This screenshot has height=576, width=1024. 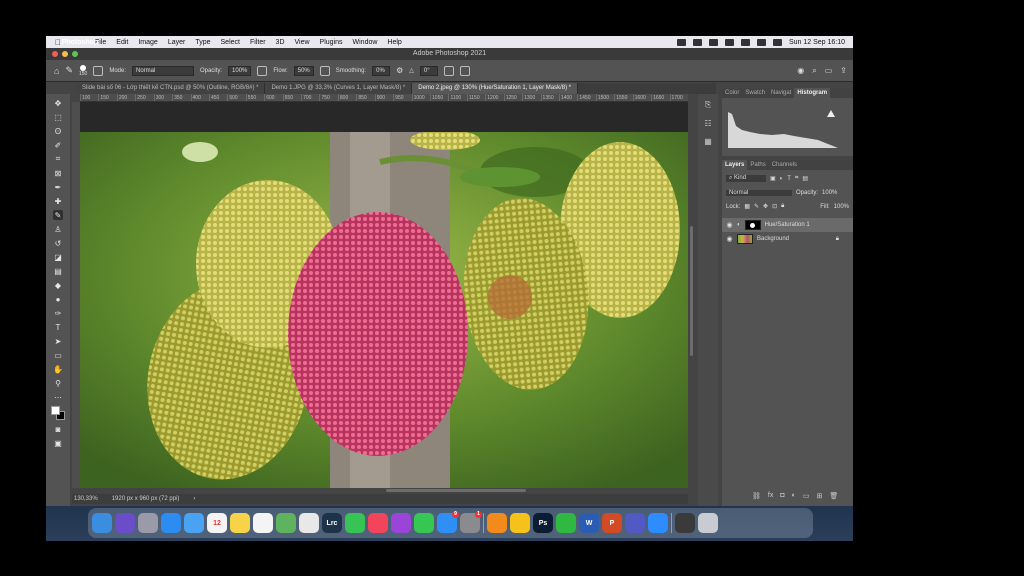 What do you see at coordinates (58, 299) in the screenshot?
I see `dodge-tool-icon: ●` at bounding box center [58, 299].